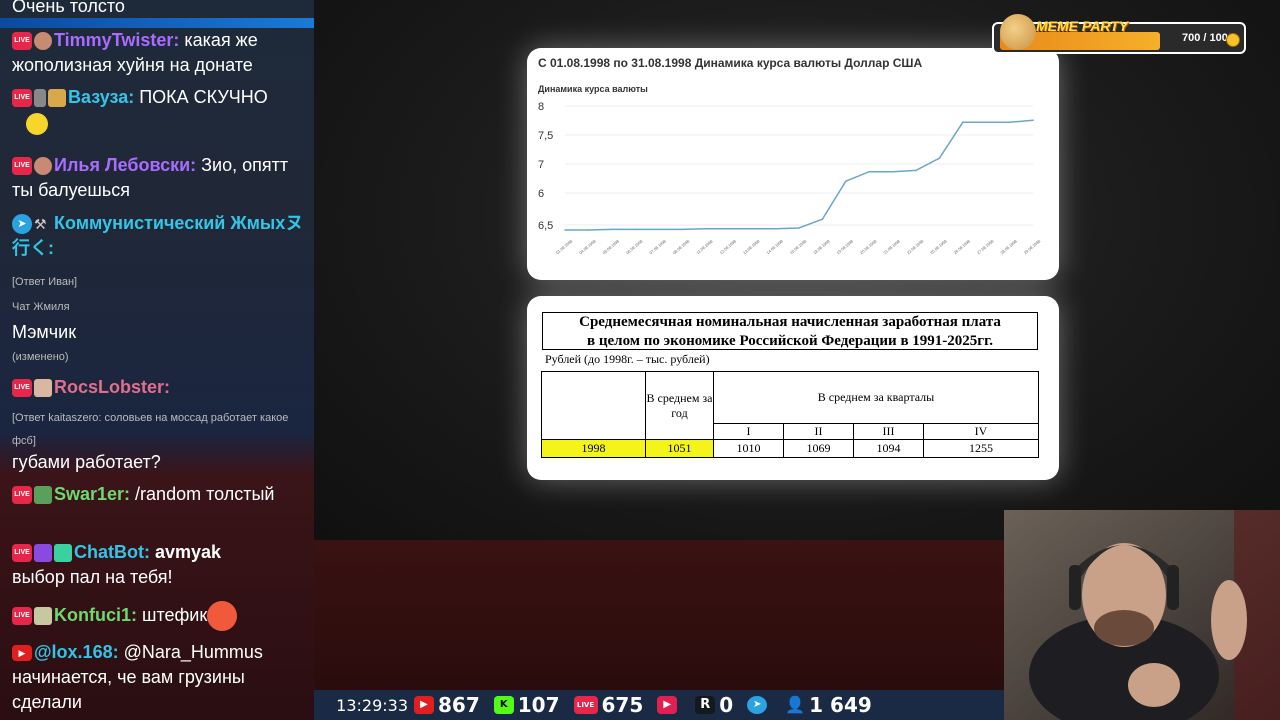 Image resolution: width=1280 pixels, height=720 pixels. I want to click on webcam-feed, so click(1142, 615).